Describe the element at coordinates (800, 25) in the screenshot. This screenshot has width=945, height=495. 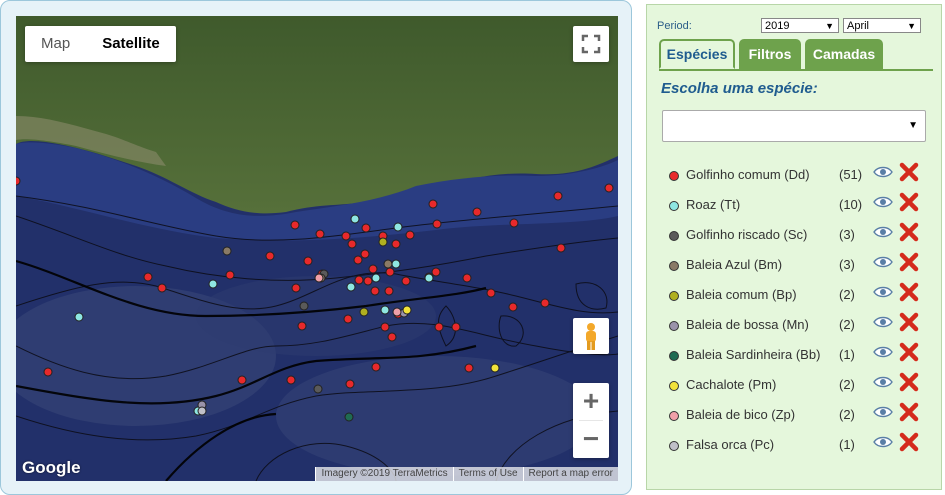
I see `year-select: 2019 ▼` at that location.